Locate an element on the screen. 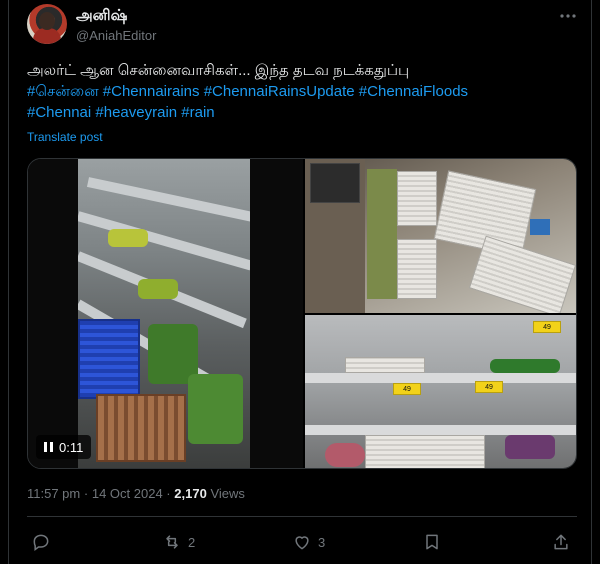 This screenshot has width=600, height=564. author-handle: @AniahEditor is located at coordinates (116, 35).